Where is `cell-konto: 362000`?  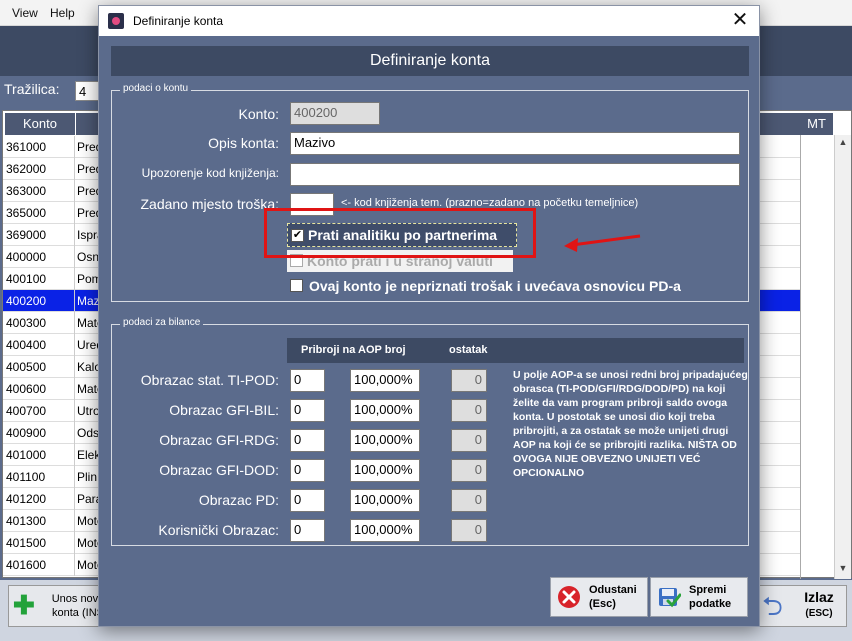 cell-konto: 362000 is located at coordinates (26, 169).